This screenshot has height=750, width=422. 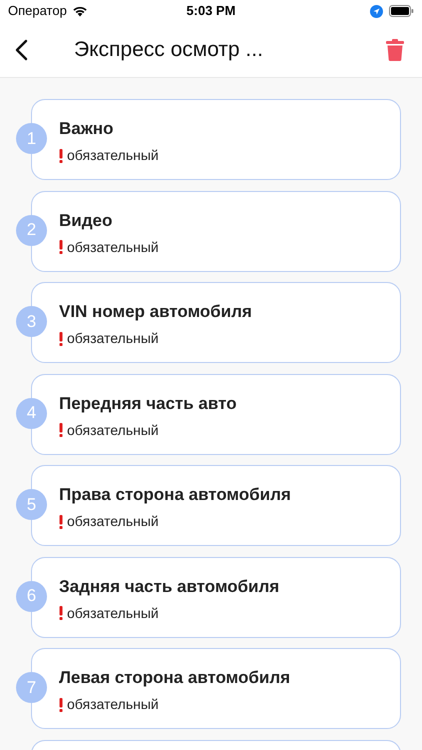 What do you see at coordinates (86, 221) in the screenshot?
I see `step-title: Видео` at bounding box center [86, 221].